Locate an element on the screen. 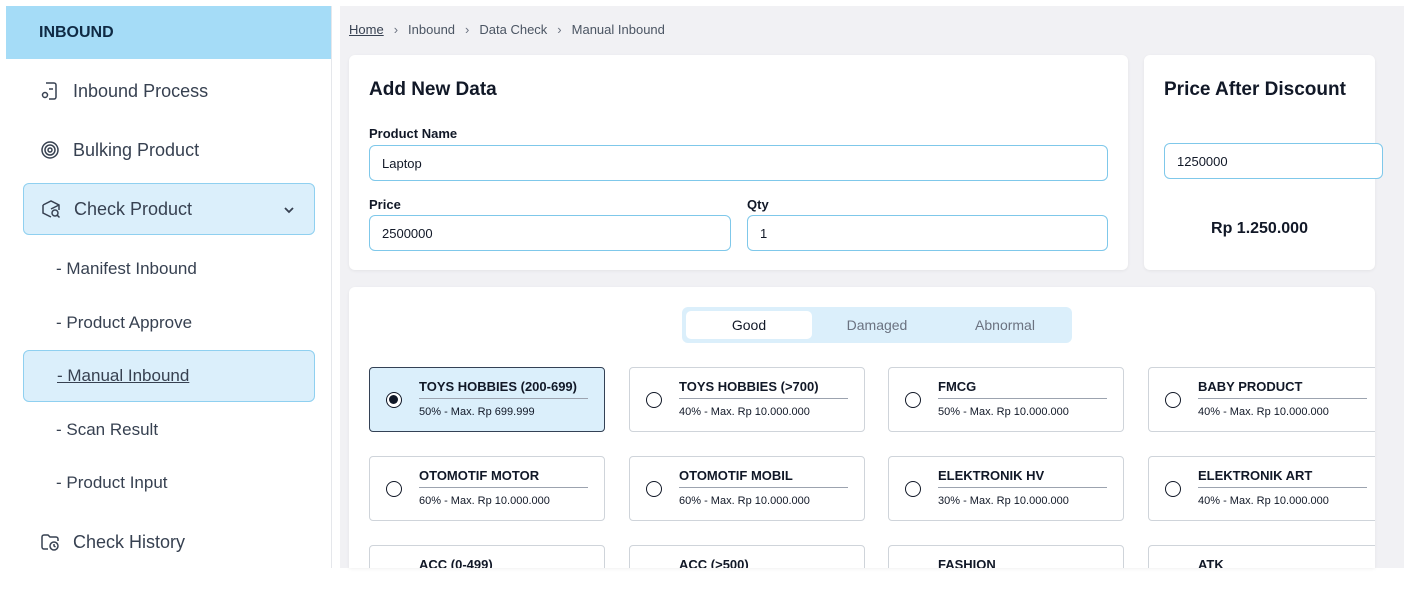  category-name: FASHION is located at coordinates (967, 562).